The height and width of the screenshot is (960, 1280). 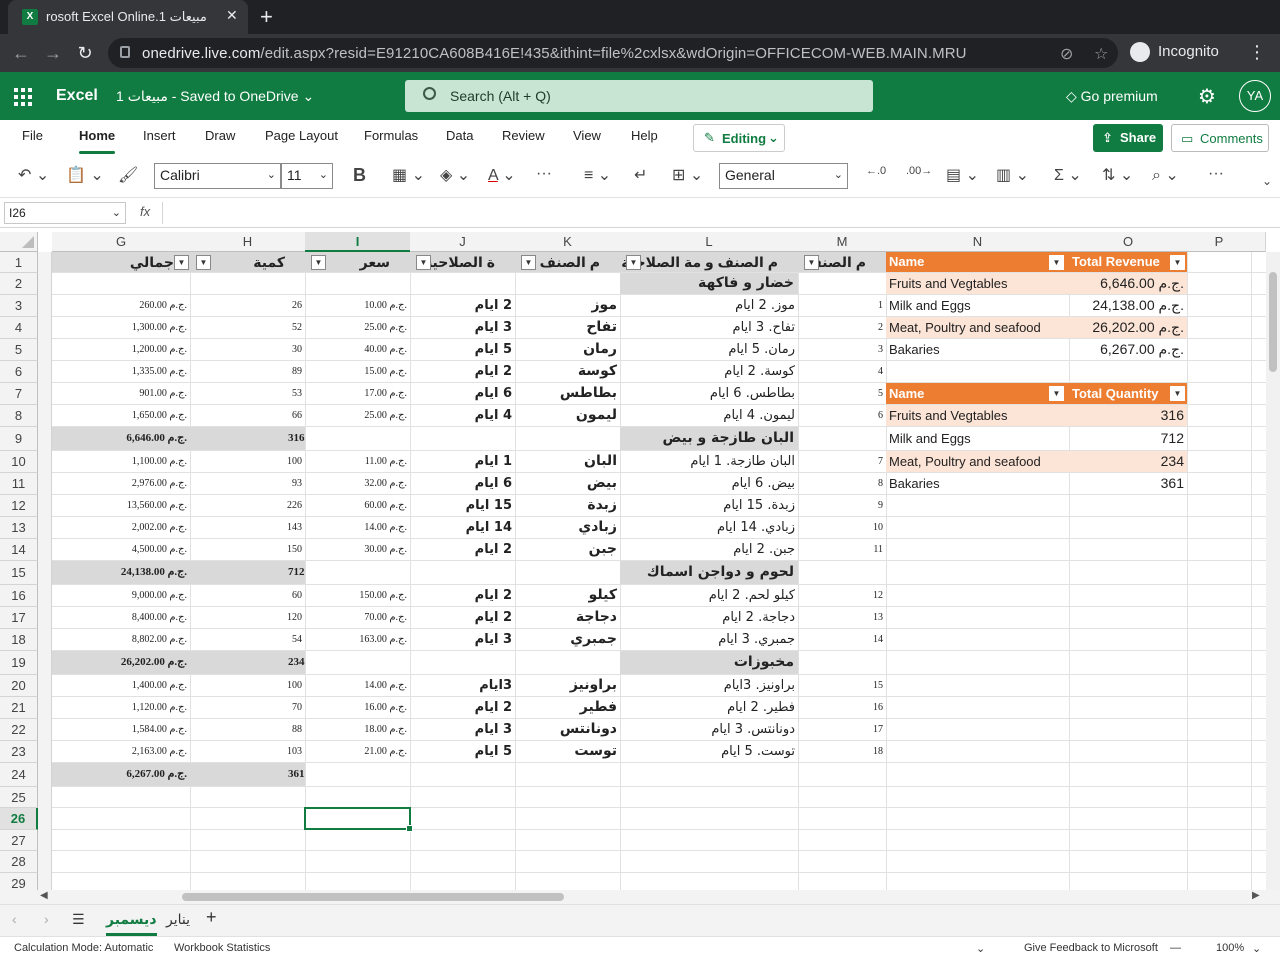 I want to click on column-header-h: H, so click(x=248, y=242).